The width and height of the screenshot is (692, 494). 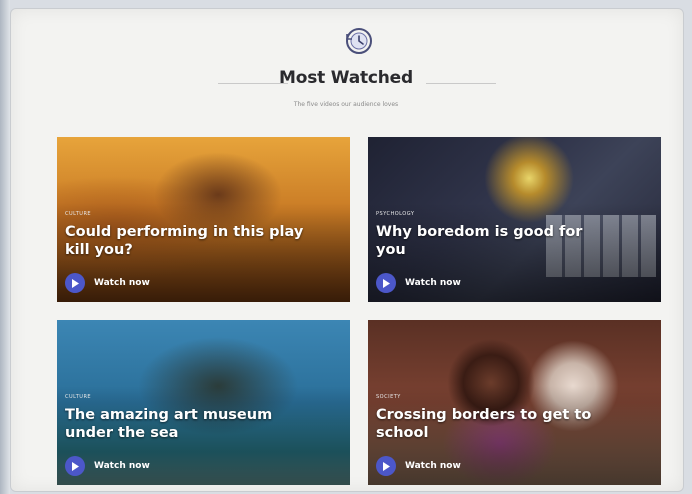 What do you see at coordinates (496, 241) in the screenshot?
I see `card-headline: Why boredom is good for you` at bounding box center [496, 241].